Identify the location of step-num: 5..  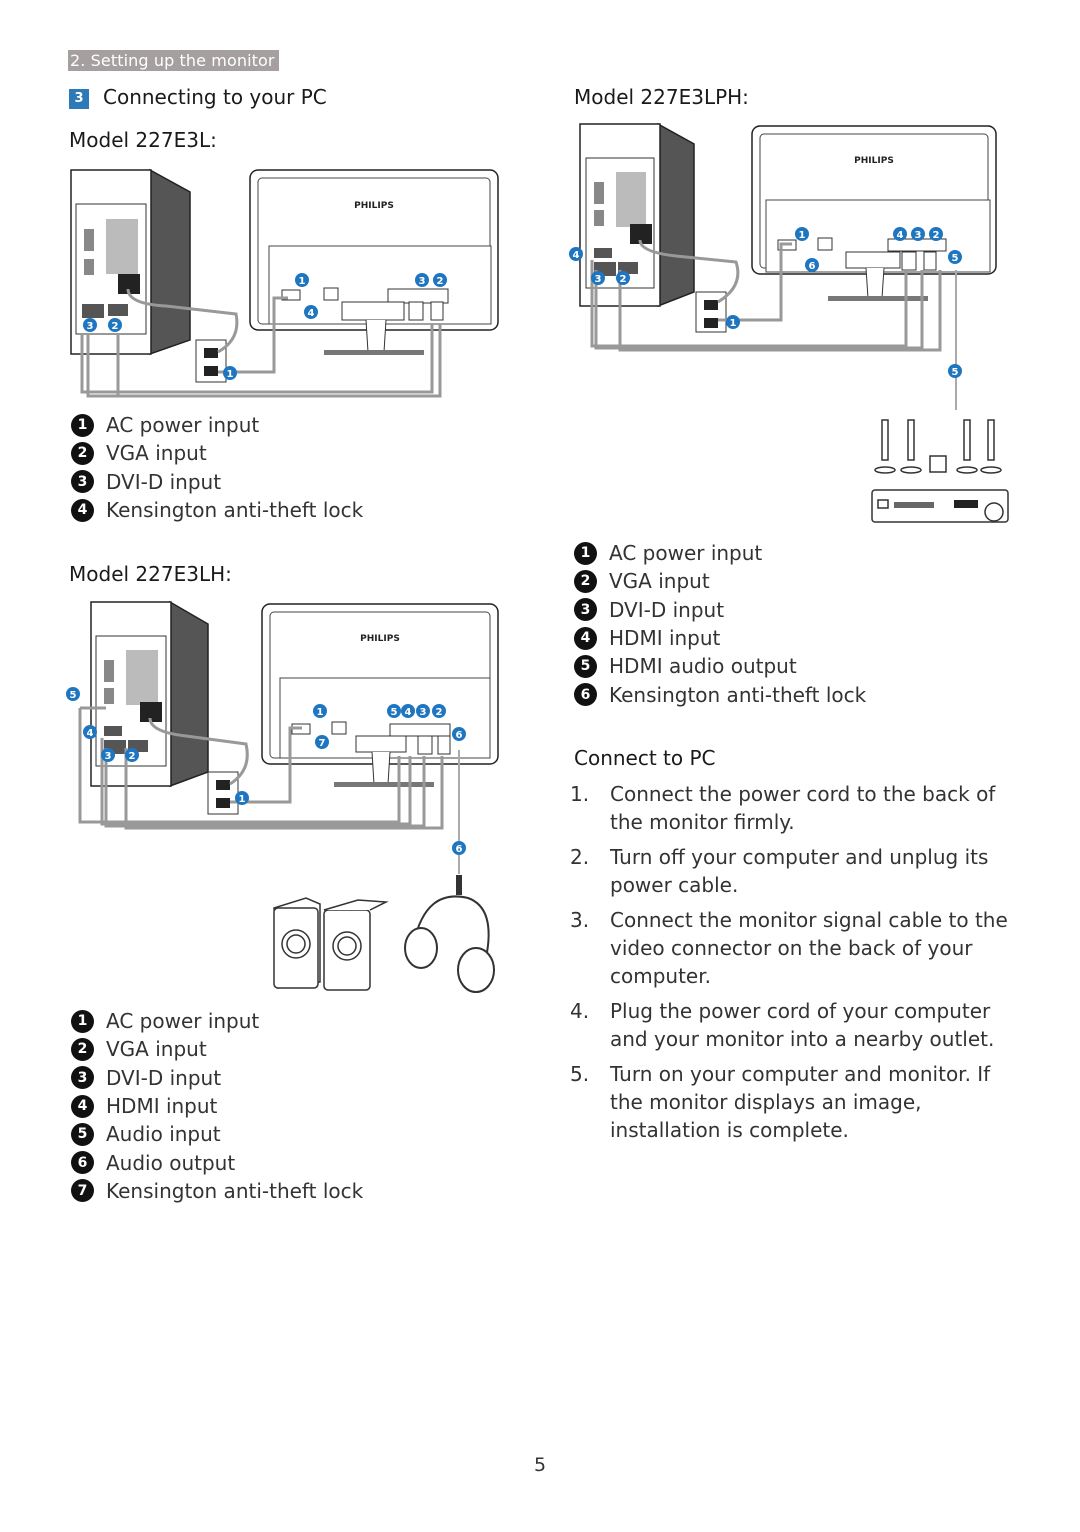
(580, 1074).